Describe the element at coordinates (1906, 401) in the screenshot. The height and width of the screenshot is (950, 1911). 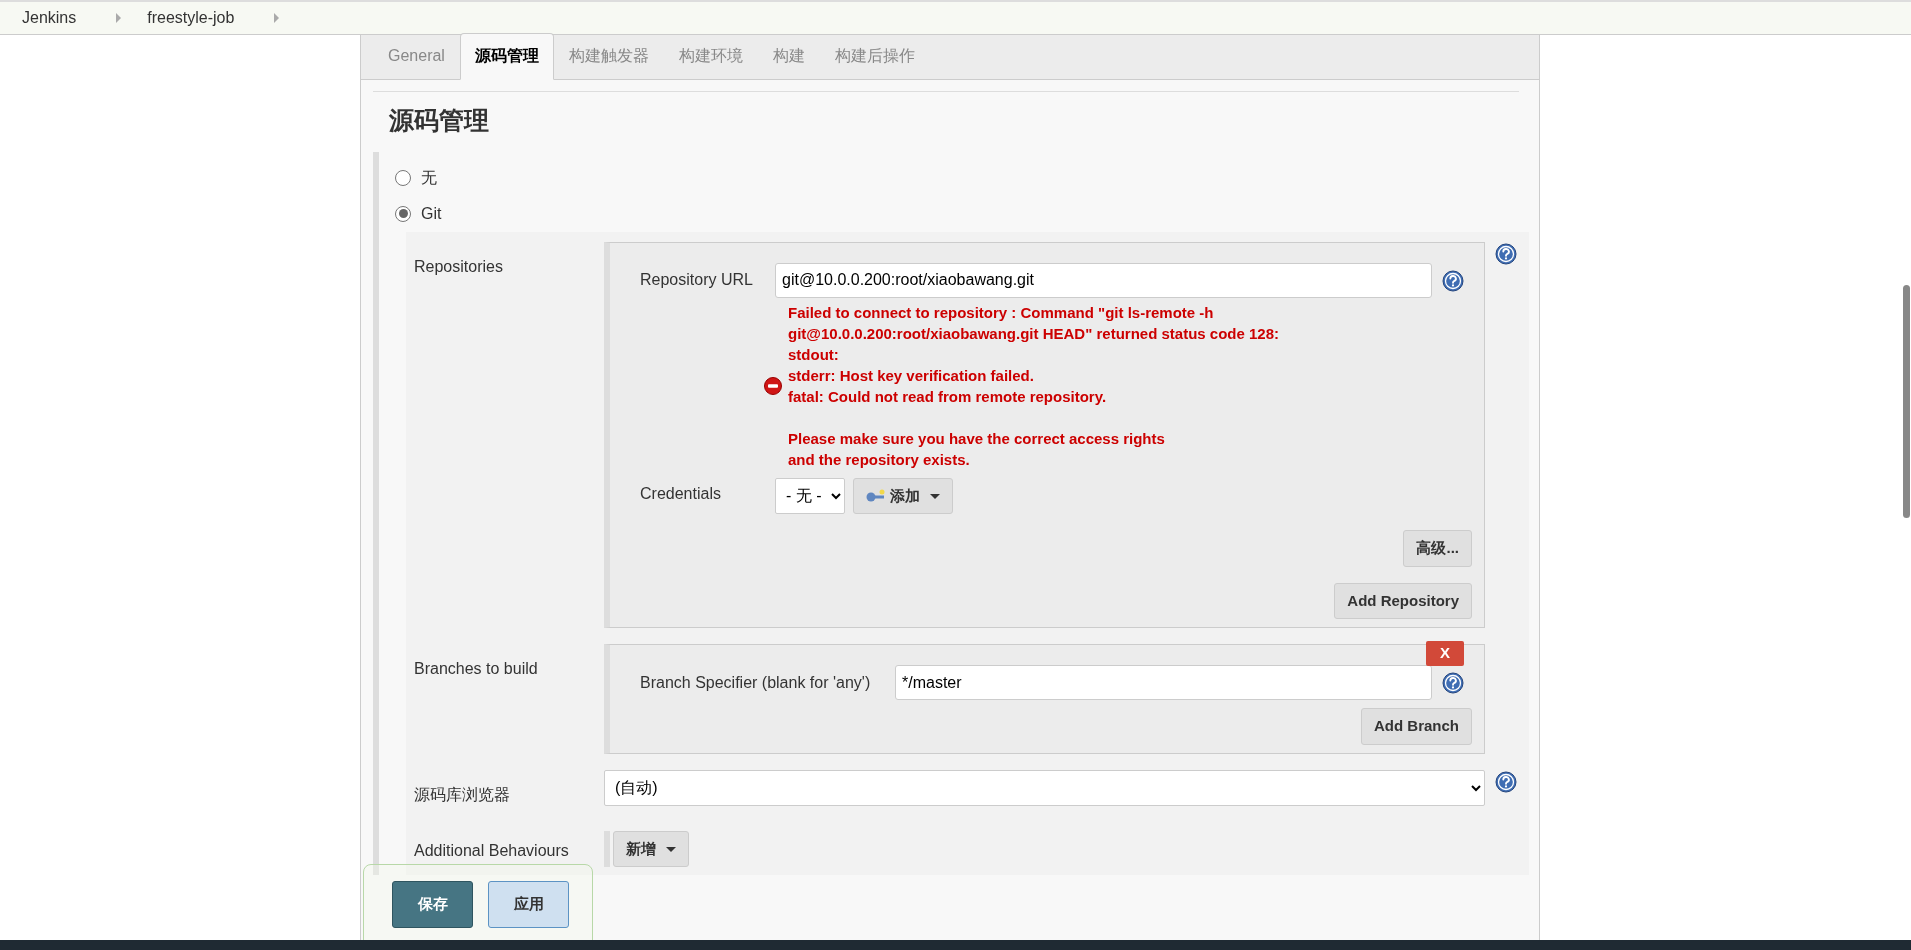
I see `scrollbar-thumb` at that location.